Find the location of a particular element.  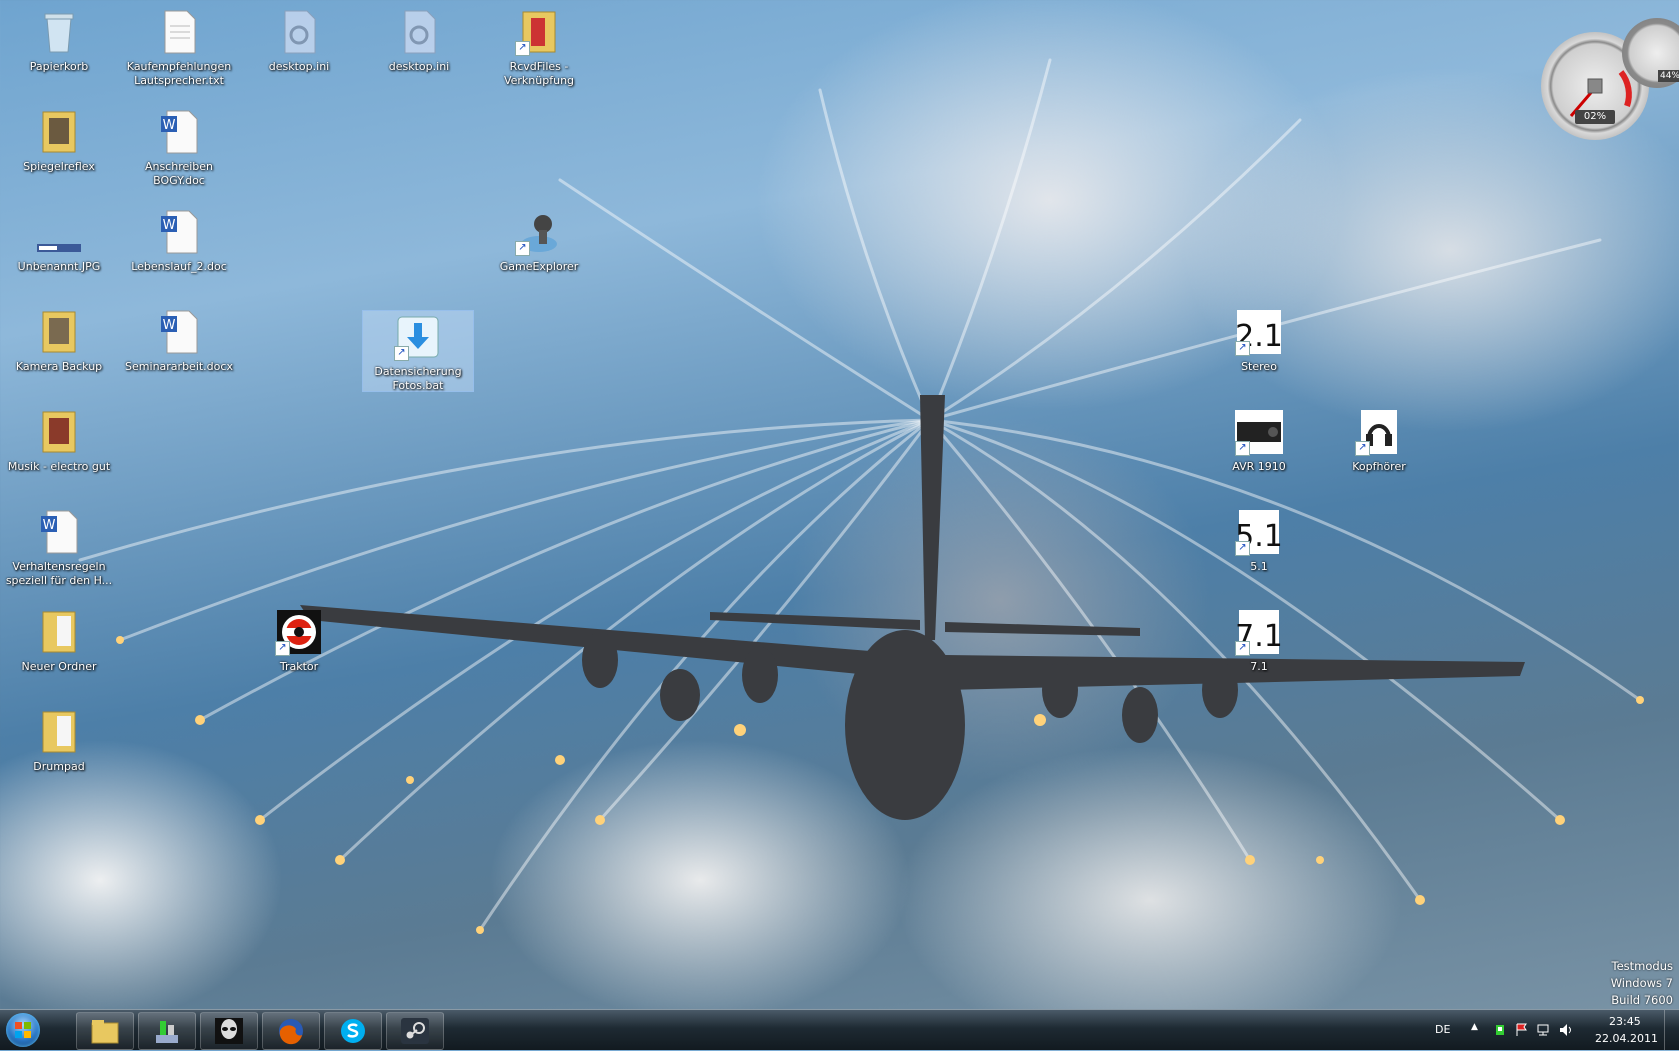

system-tray: DE ▲ 23:45 22.04.2011 is located at coordinates (1548, 1030).